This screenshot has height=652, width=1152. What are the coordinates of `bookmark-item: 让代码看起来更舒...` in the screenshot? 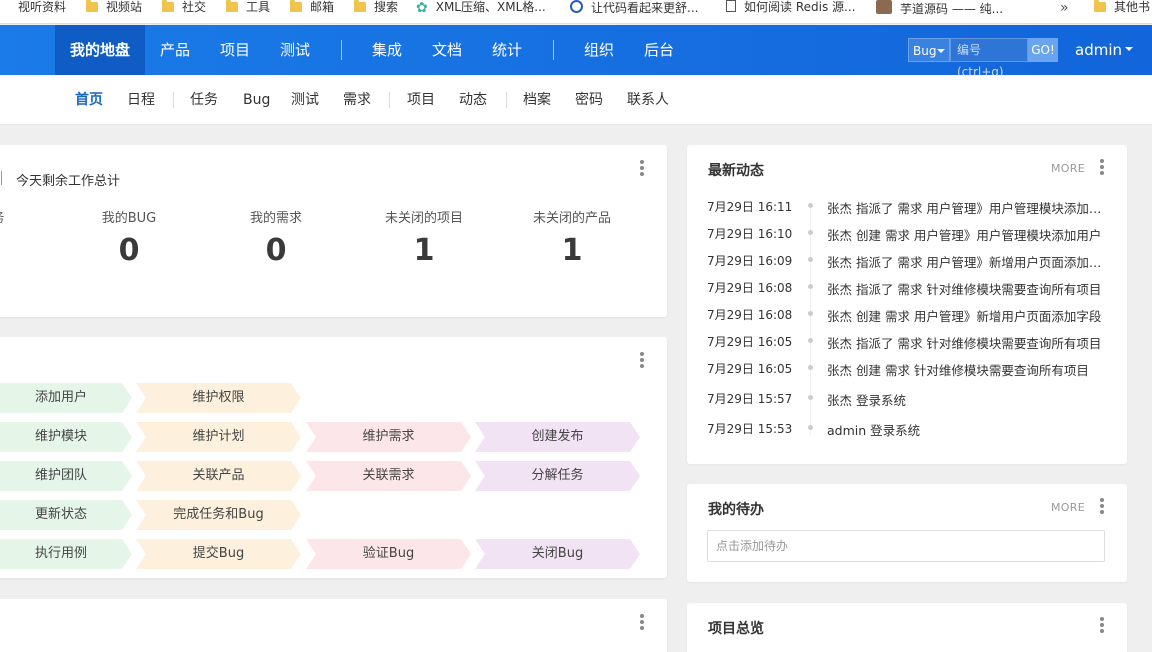 It's located at (634, 11).